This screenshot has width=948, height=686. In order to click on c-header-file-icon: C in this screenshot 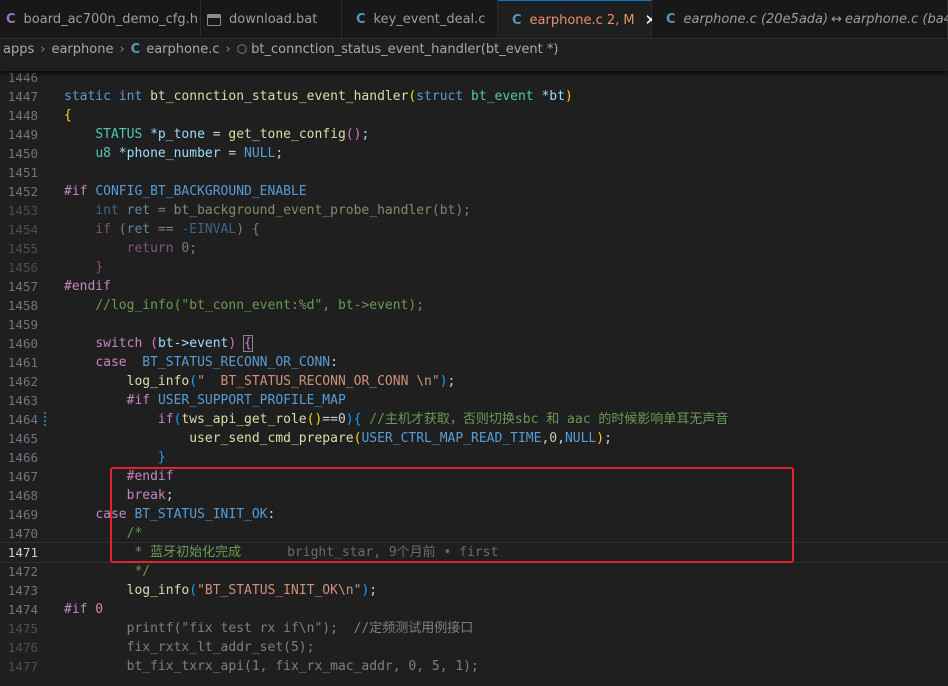, I will do `click(11, 19)`.